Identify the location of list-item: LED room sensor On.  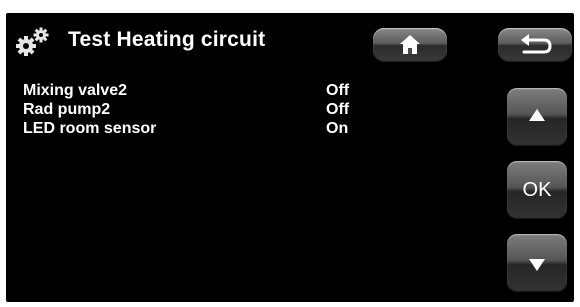
(188, 129).